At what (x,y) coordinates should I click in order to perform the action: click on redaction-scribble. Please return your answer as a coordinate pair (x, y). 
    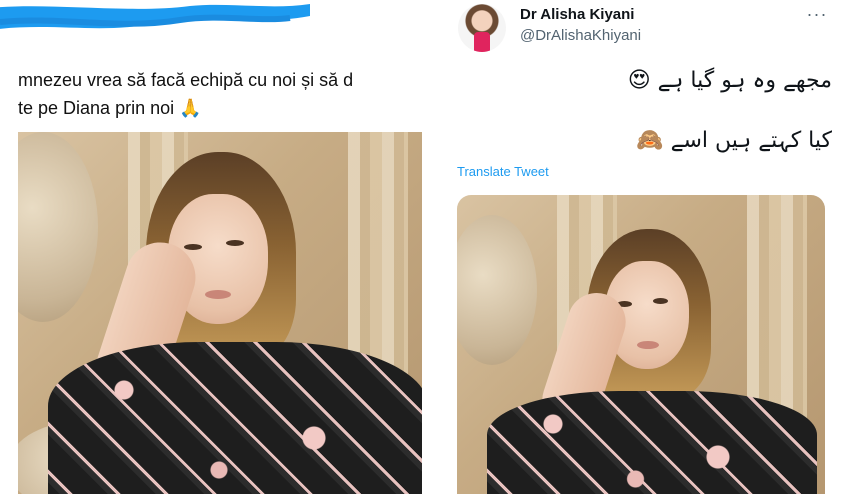
    Looking at the image, I should click on (155, 16).